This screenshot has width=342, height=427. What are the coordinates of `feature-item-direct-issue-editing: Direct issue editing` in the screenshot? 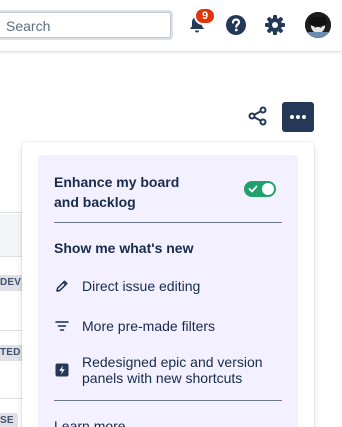 It's located at (168, 286).